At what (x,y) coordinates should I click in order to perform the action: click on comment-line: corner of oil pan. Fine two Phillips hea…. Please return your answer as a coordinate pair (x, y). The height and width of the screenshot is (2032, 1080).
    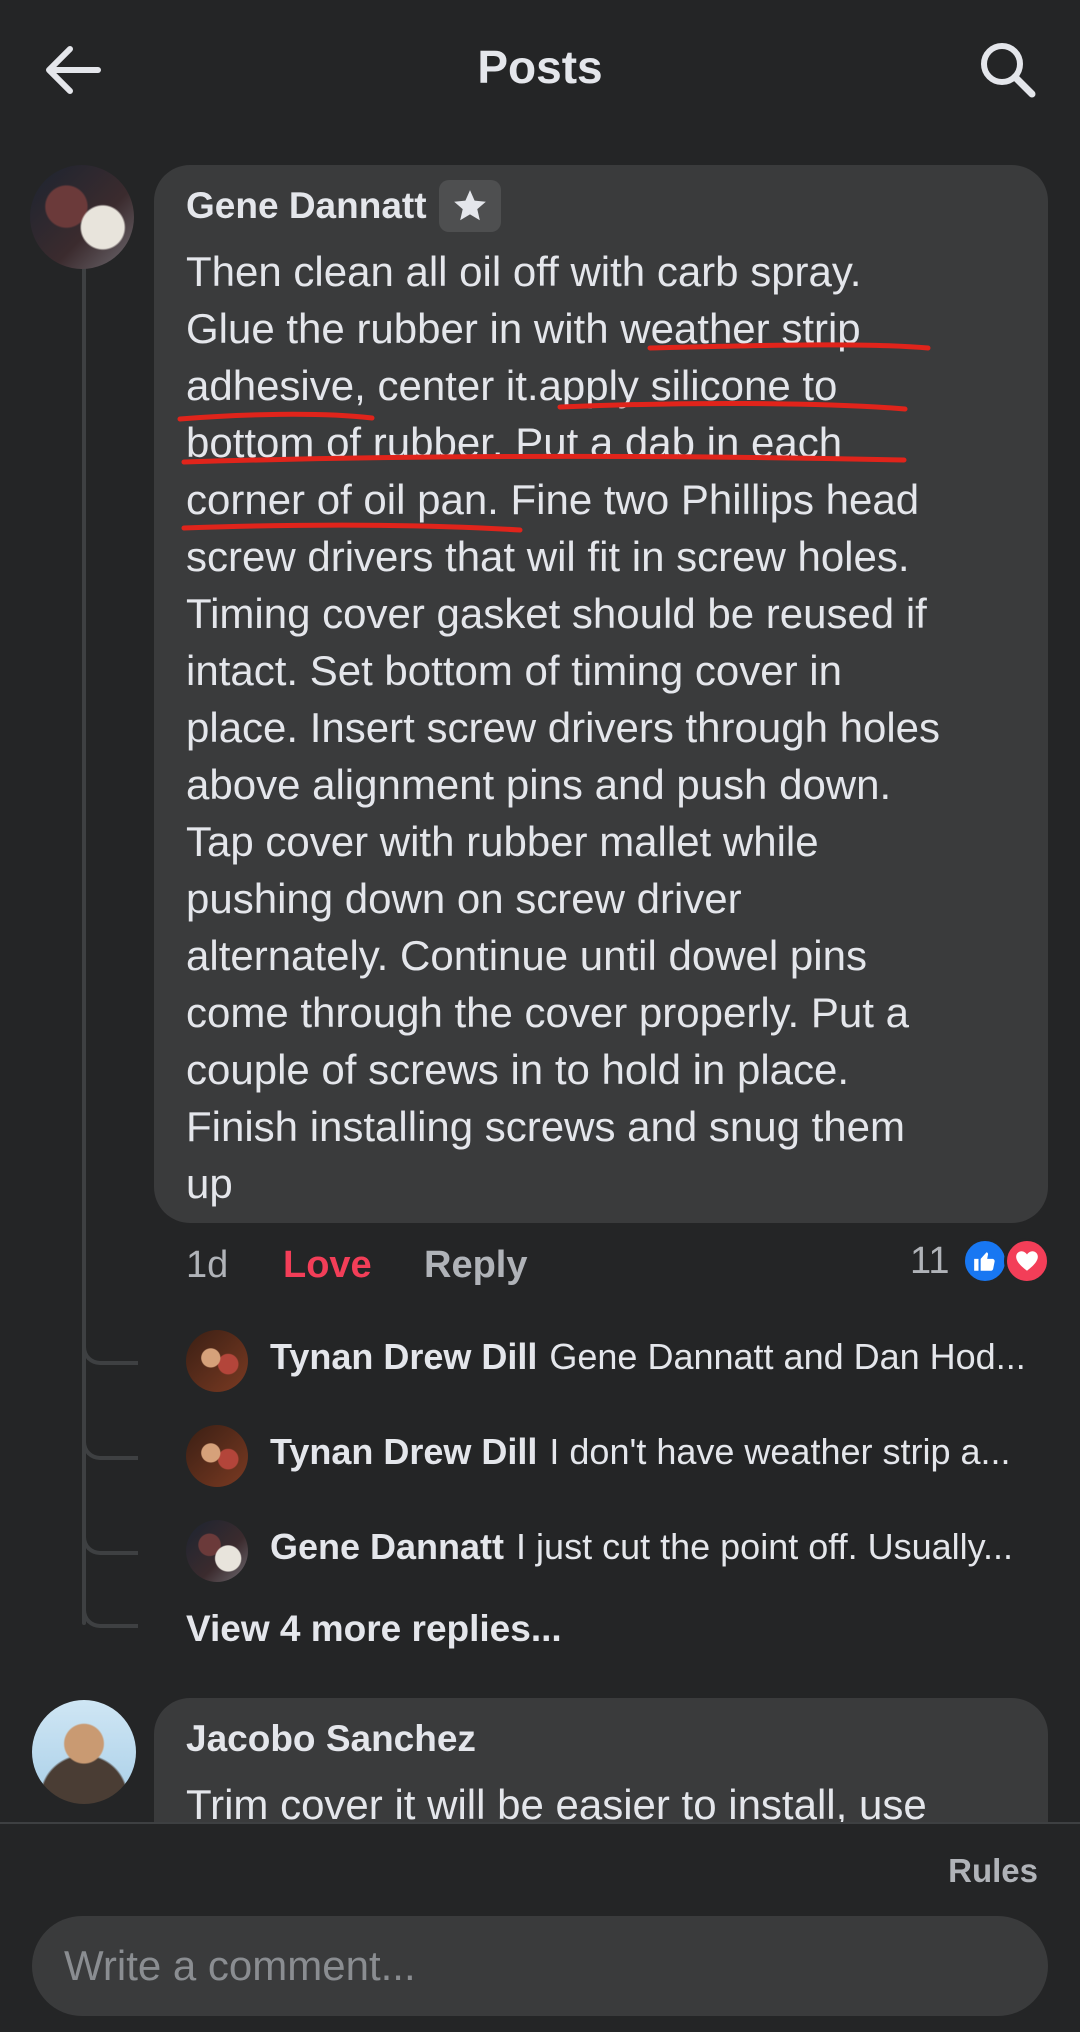
    Looking at the image, I should click on (553, 499).